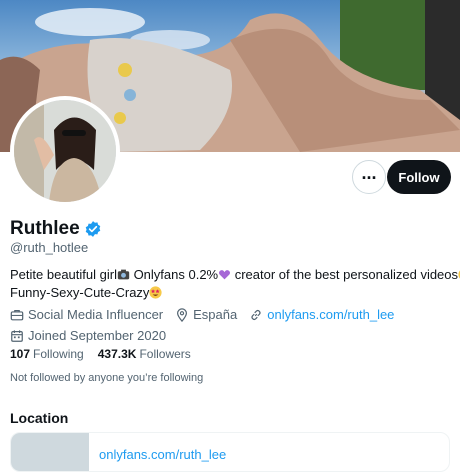 This screenshot has width=460, height=472. I want to click on bio-text: Petite beautiful girl, so click(63, 274).